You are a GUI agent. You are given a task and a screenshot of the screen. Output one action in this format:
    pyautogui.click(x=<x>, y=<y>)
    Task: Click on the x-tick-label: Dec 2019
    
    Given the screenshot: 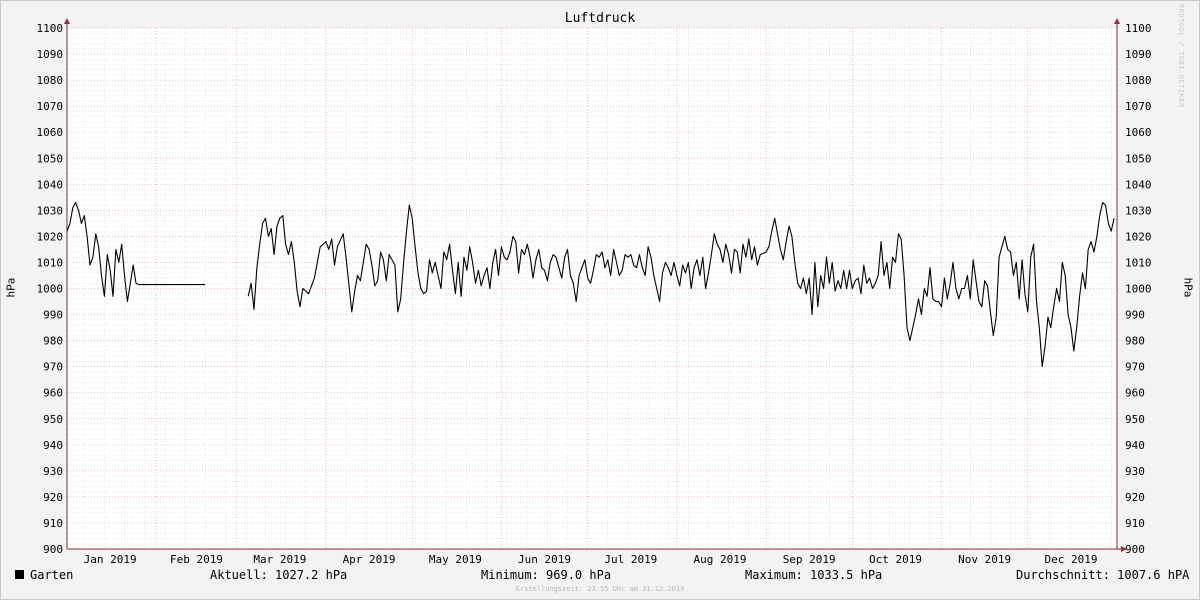 What is the action you would take?
    pyautogui.click(x=1070, y=559)
    